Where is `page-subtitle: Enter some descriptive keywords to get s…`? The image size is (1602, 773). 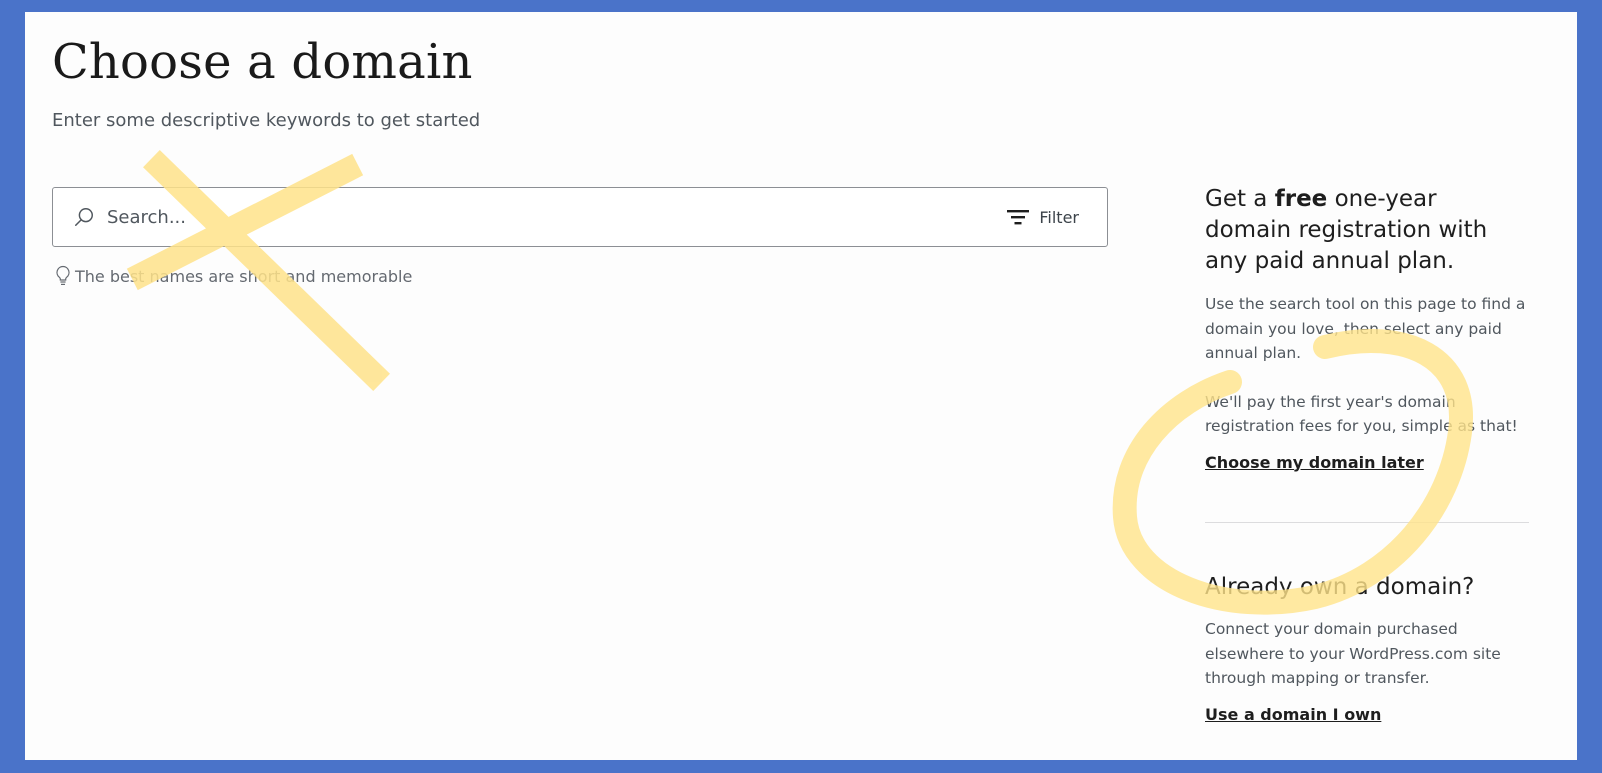
page-subtitle: Enter some descriptive keywords to get s… is located at coordinates (266, 120).